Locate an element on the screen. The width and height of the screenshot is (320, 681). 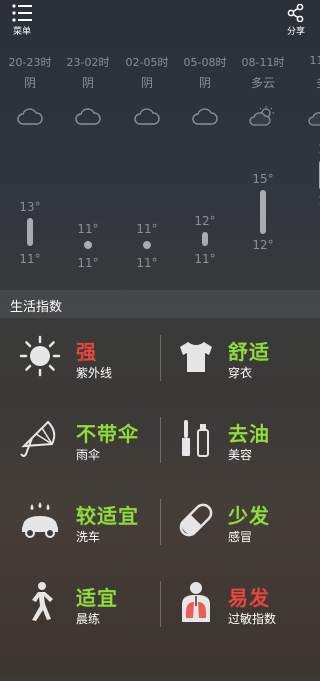
hourly-low: 1 is located at coordinates (306, 201).